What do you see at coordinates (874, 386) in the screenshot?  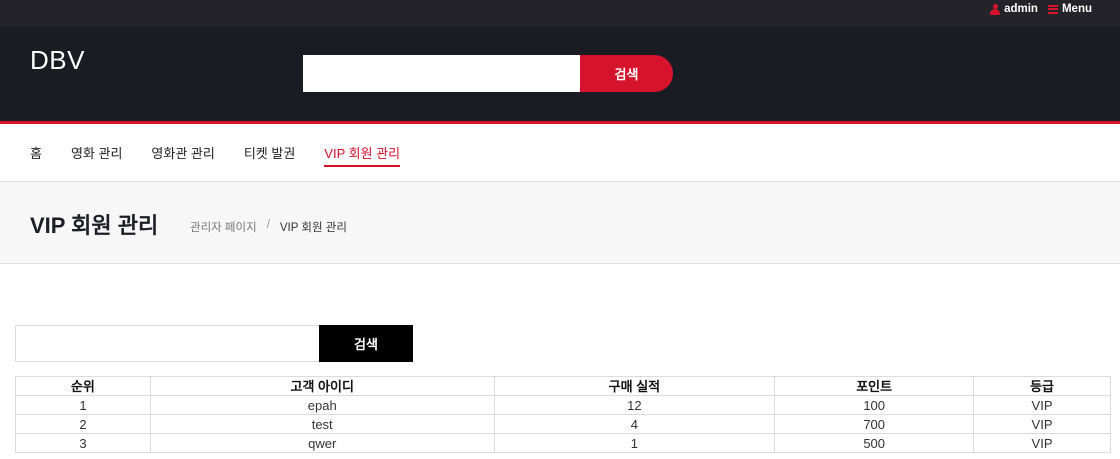 I see `column-header-points: 포인트` at bounding box center [874, 386].